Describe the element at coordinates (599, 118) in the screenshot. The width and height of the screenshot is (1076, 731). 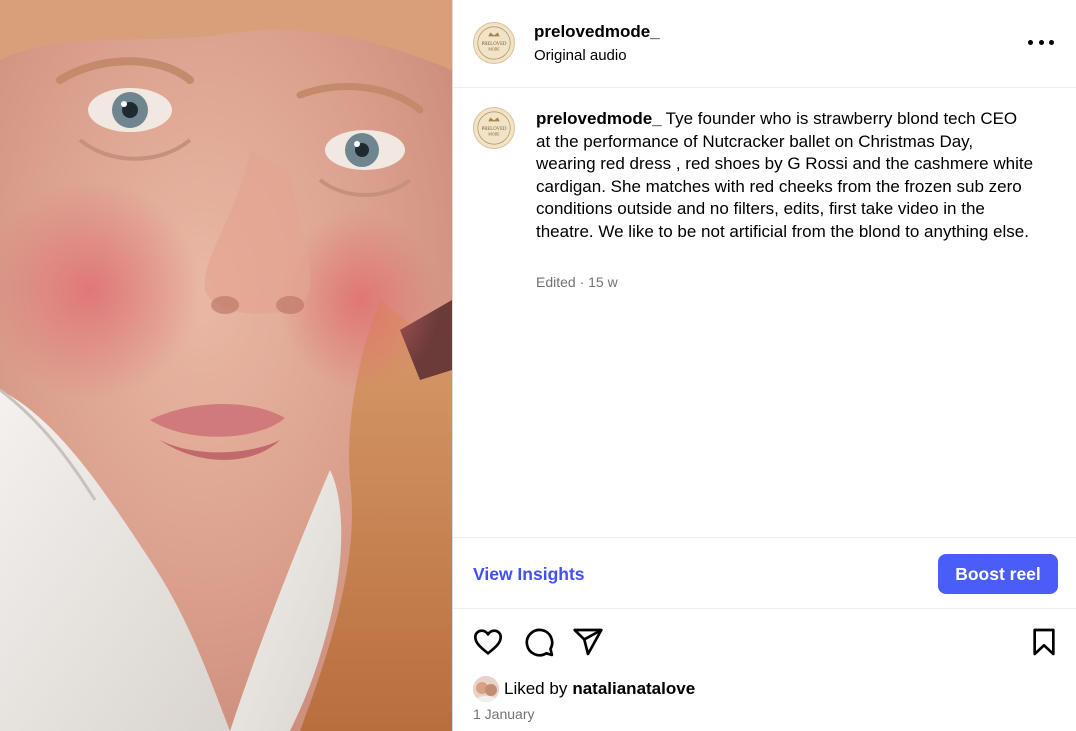
I see `caption-username: prelovedmode_` at that location.